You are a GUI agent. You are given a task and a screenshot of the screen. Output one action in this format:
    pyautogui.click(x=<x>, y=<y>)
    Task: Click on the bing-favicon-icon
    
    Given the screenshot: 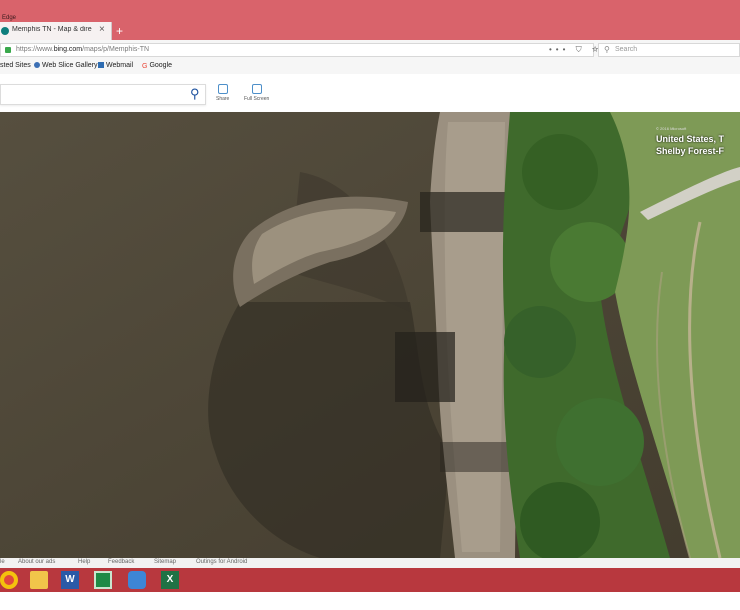 What is the action you would take?
    pyautogui.click(x=5, y=31)
    